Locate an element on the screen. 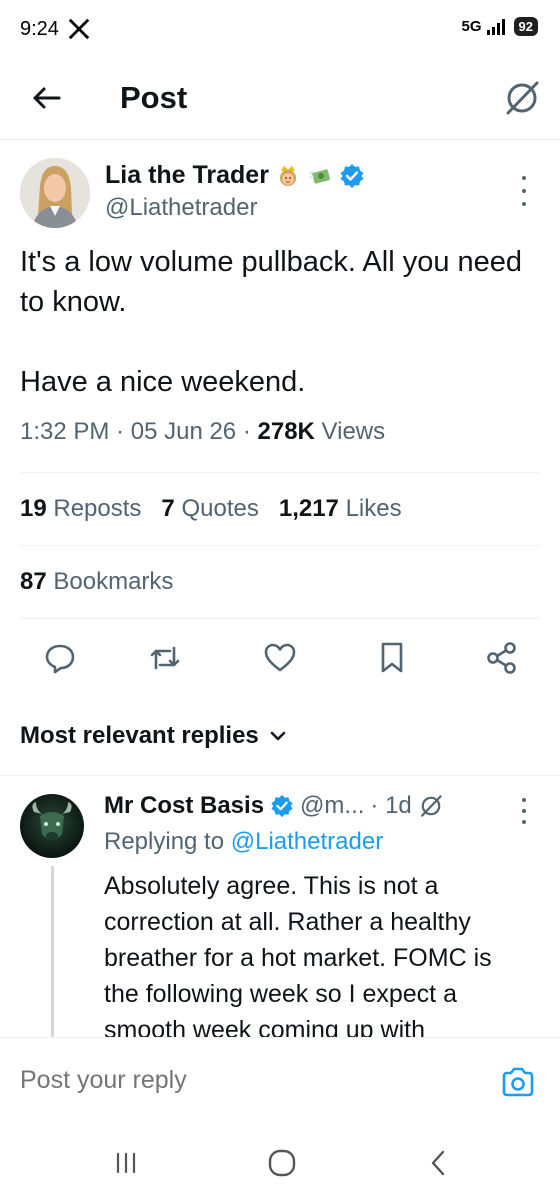  reposts-stat: 19 Reposts is located at coordinates (80, 509).